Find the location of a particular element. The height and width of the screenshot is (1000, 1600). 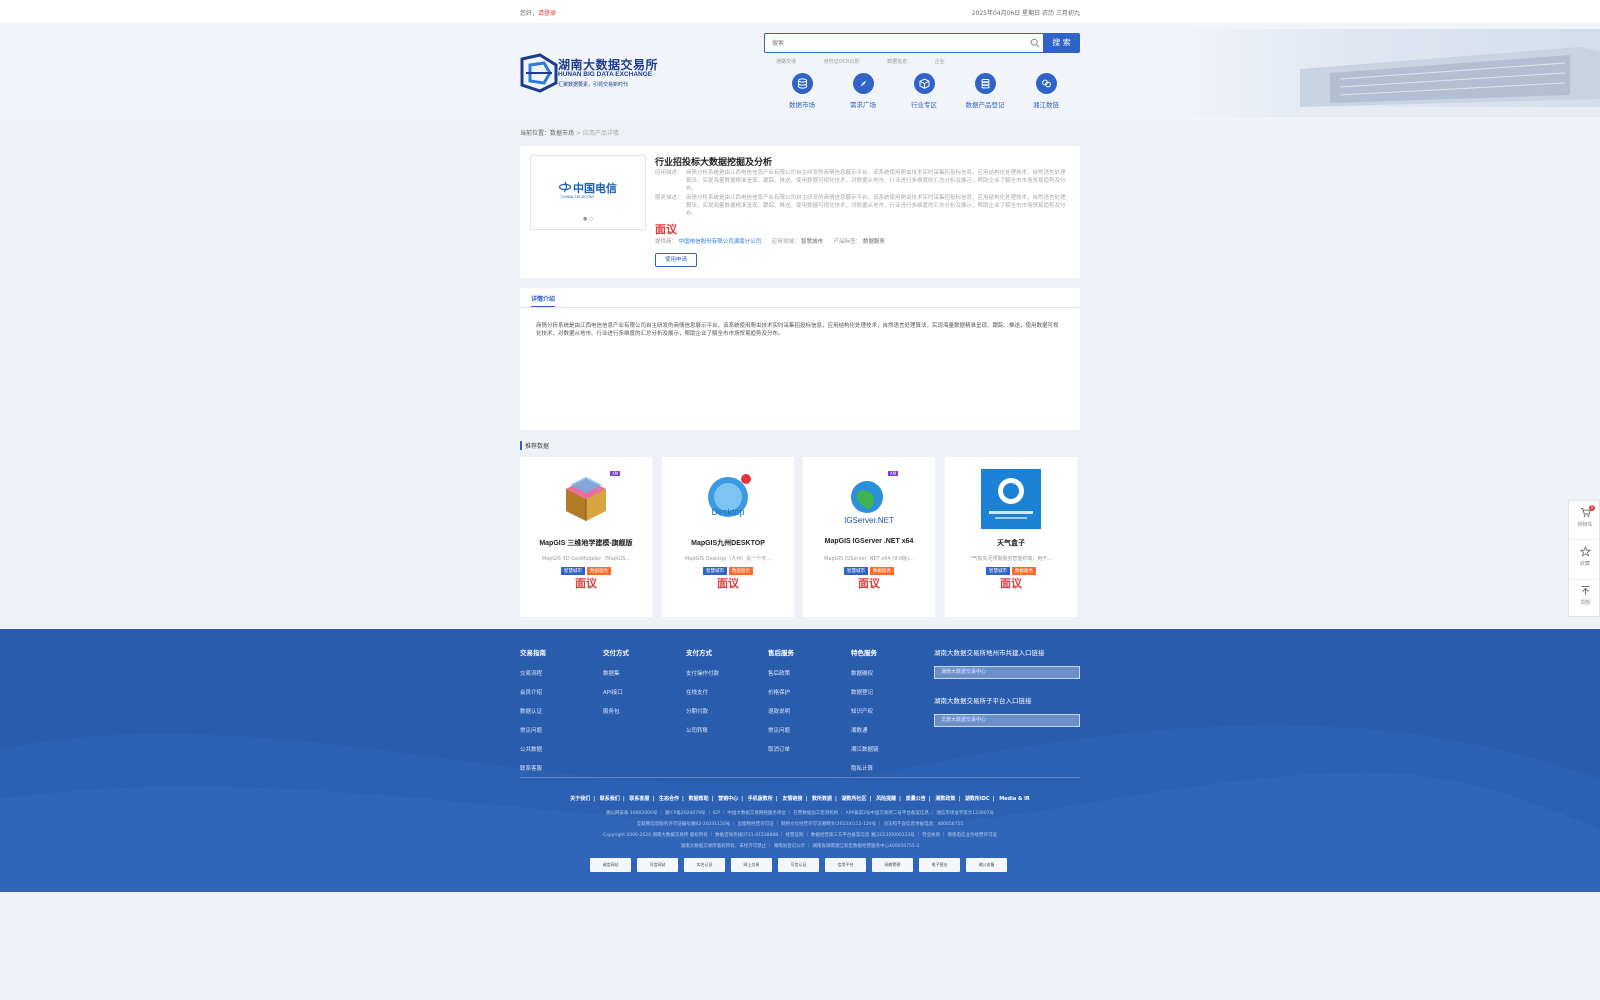

side-cart-button: 购物车 is located at coordinates (1584, 517).